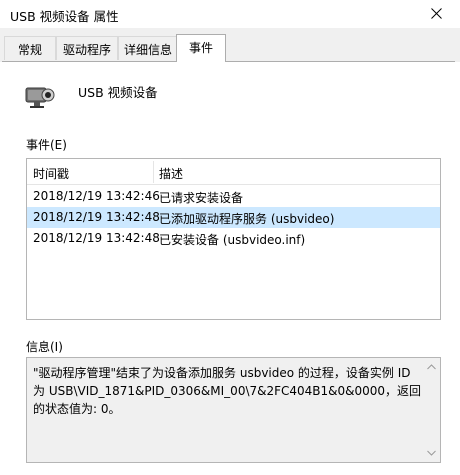 This screenshot has height=475, width=460. I want to click on event-row: 2018/12/19 13:42:48 已安装设备 (usbvideo.inf), so click(233, 238).